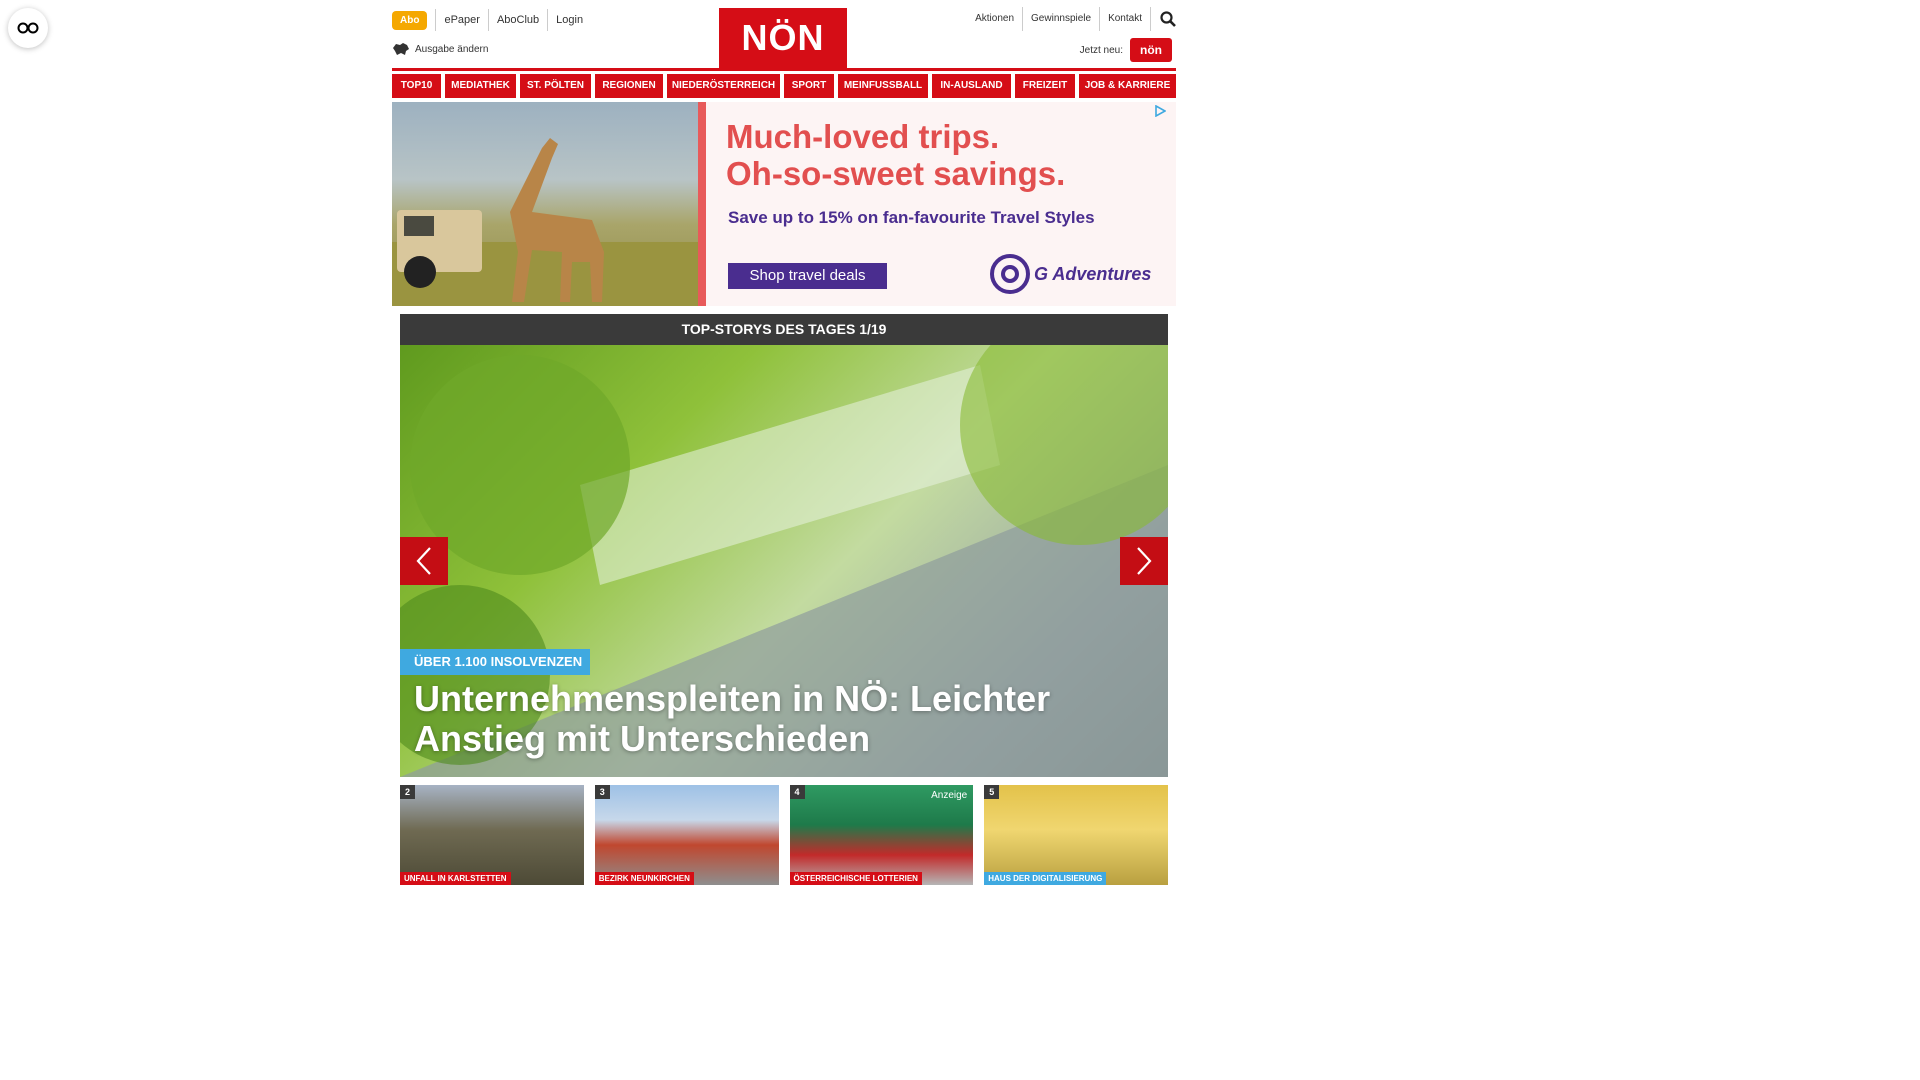 The width and height of the screenshot is (1920, 1080). I want to click on login-link: Login, so click(569, 20).